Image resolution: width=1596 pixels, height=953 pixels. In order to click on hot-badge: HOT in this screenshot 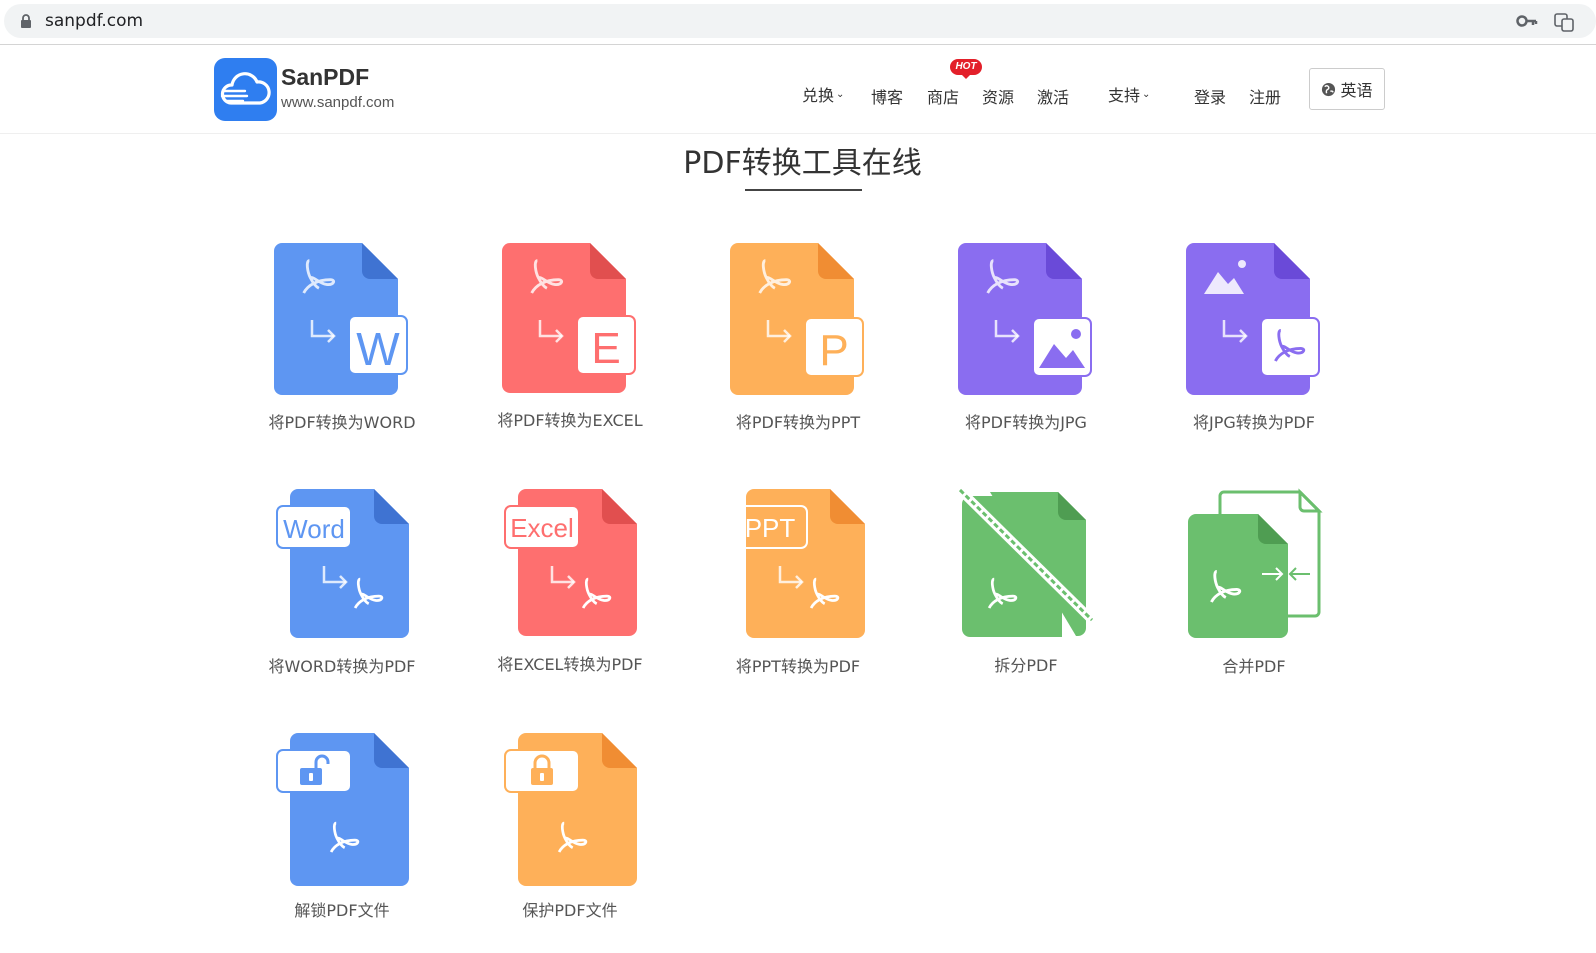, I will do `click(966, 67)`.